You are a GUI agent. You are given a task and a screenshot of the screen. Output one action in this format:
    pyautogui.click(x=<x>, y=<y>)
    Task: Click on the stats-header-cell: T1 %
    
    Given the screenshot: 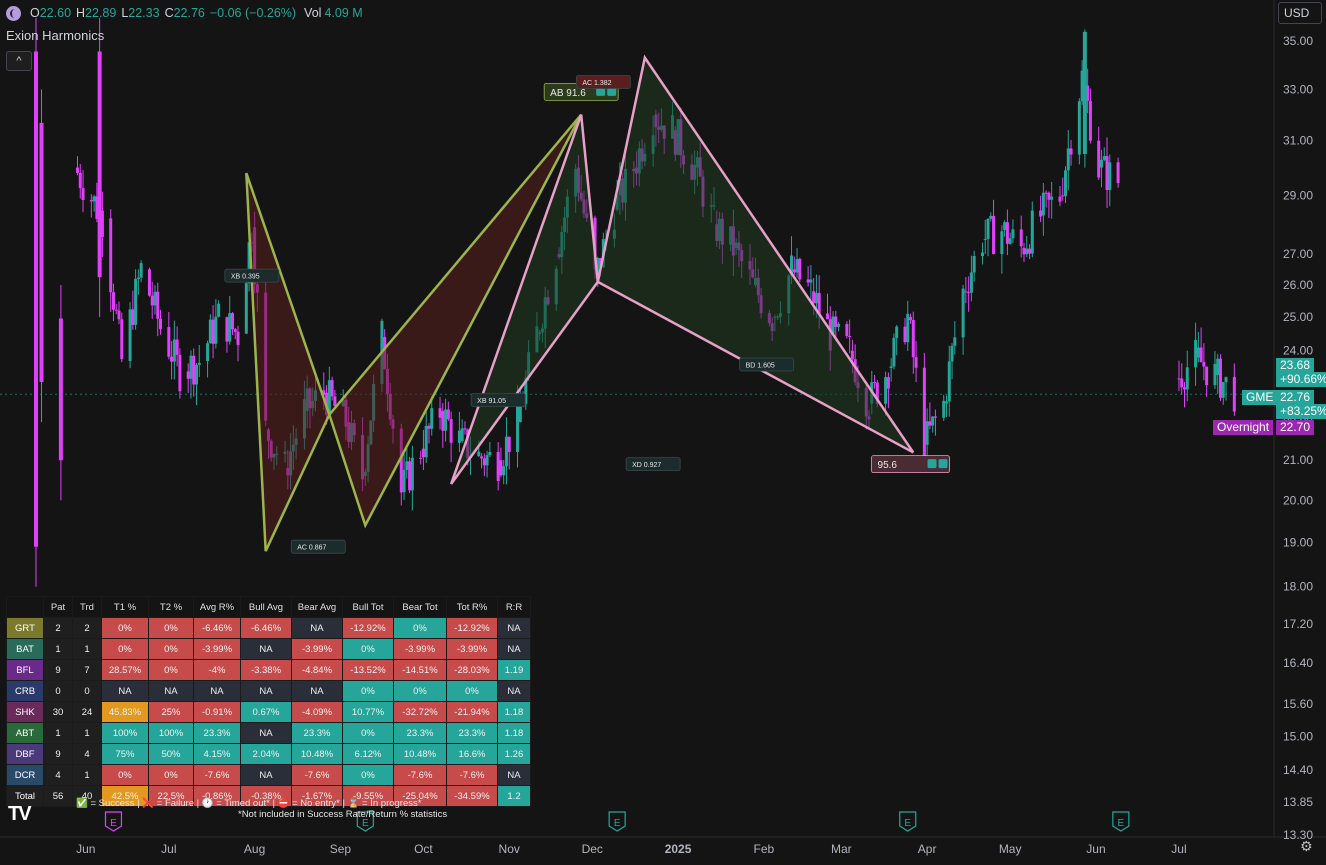 What is the action you would take?
    pyautogui.click(x=125, y=607)
    